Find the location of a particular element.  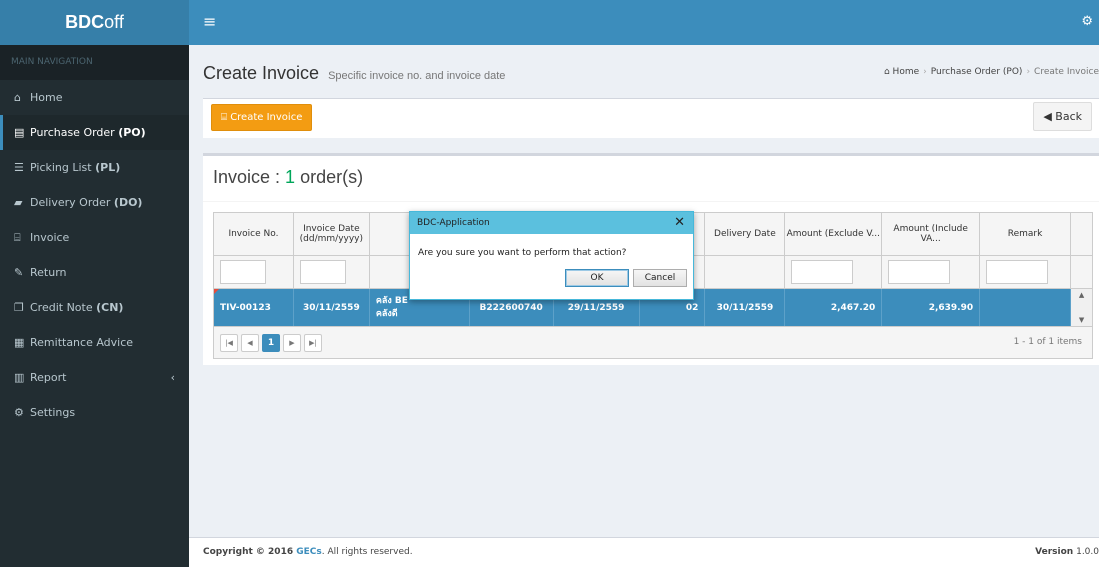

sidebar-item-label: Settings is located at coordinates (53, 412).